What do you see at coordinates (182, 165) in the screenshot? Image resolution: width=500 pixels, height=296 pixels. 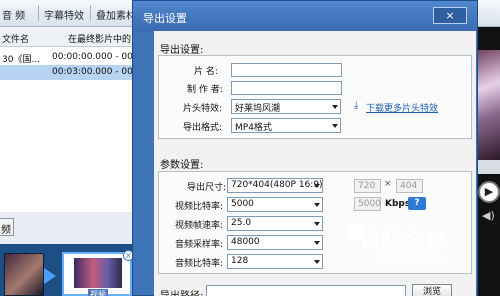 I see `param-section-heading: 参数设置:` at bounding box center [182, 165].